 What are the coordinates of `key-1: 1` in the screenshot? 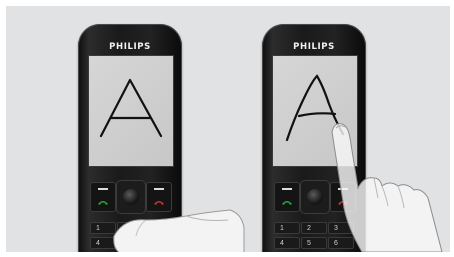 It's located at (287, 228).